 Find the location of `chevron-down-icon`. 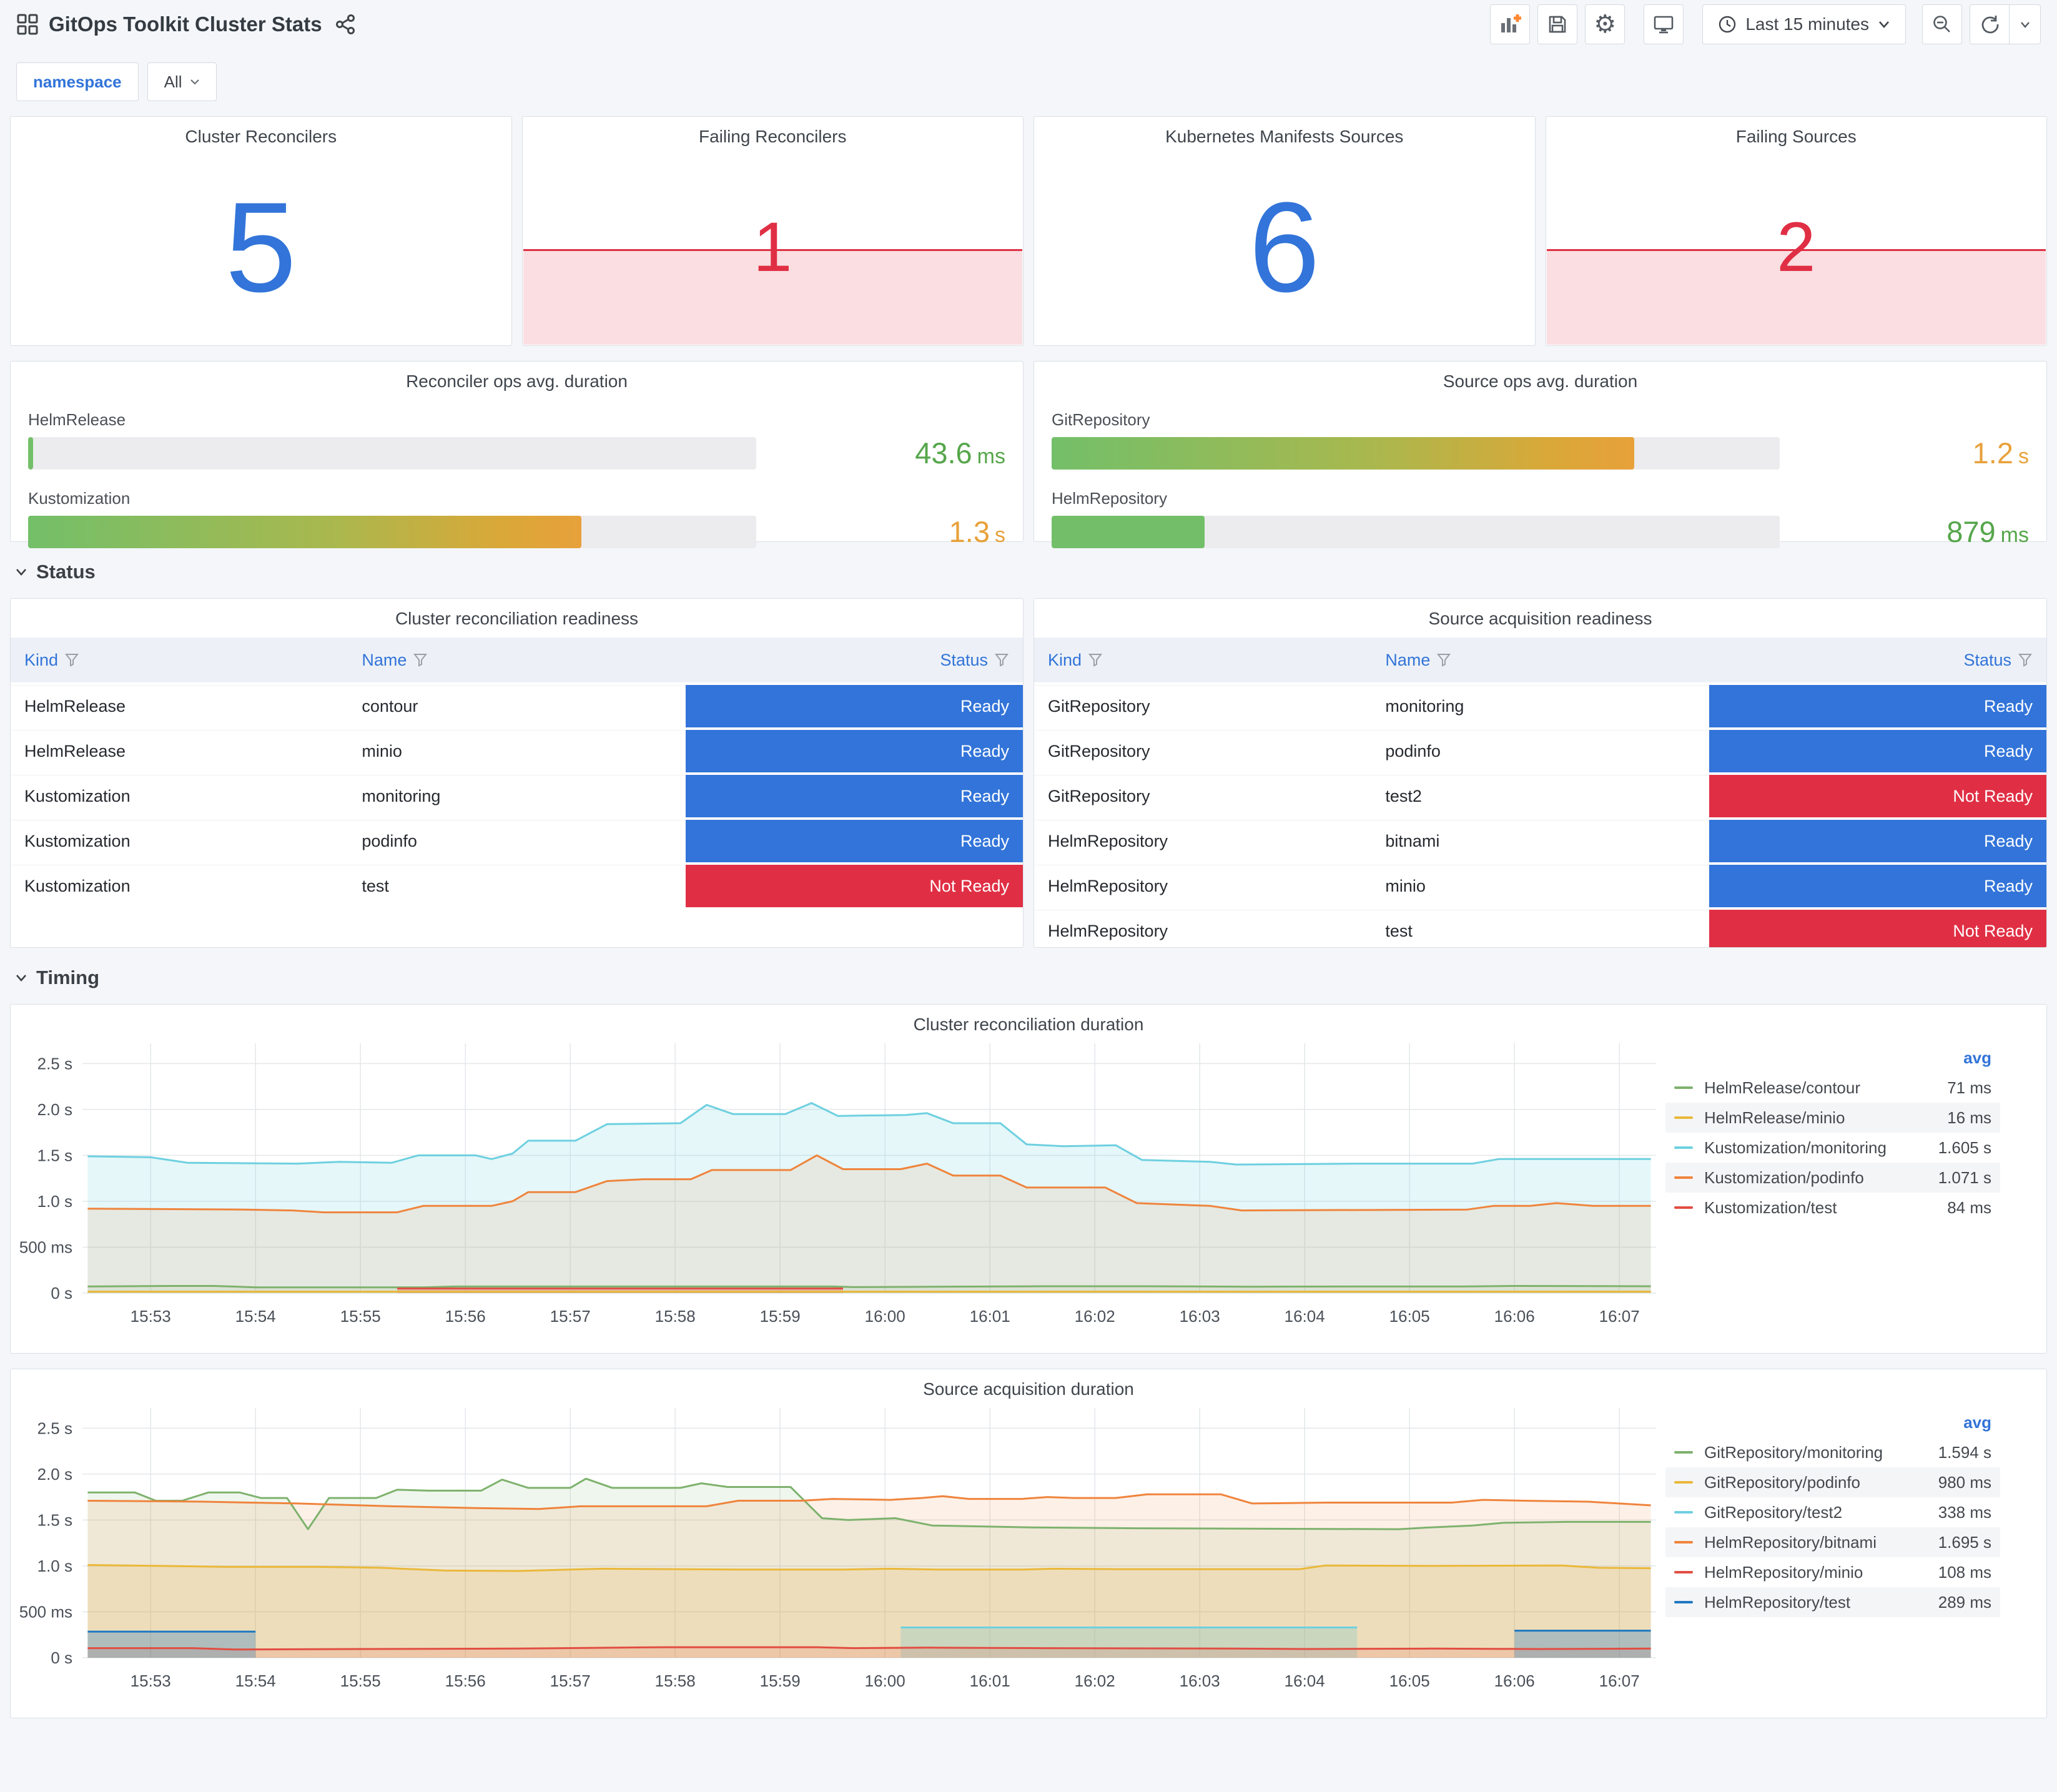

chevron-down-icon is located at coordinates (195, 82).